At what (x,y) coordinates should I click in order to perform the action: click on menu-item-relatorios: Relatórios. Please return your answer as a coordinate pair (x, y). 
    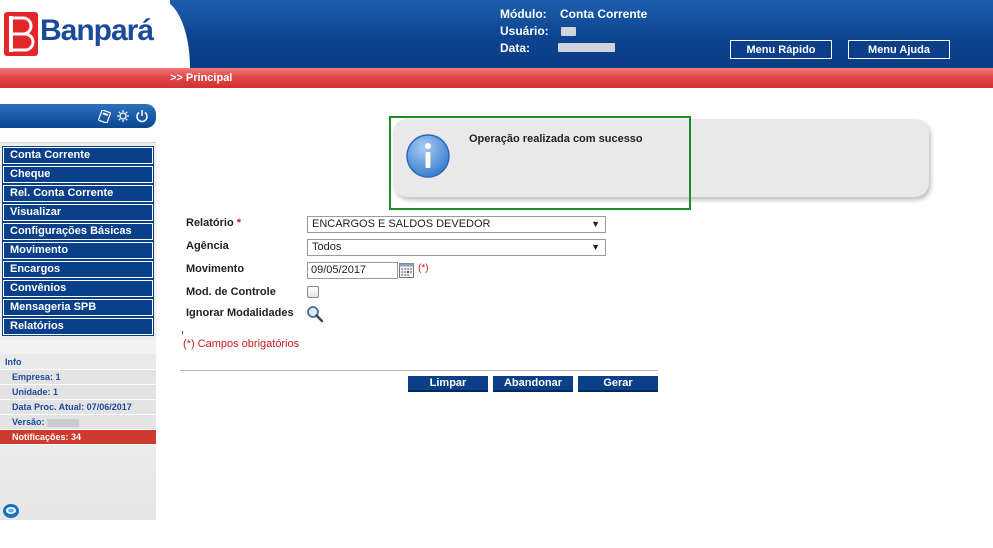
    Looking at the image, I should click on (78, 326).